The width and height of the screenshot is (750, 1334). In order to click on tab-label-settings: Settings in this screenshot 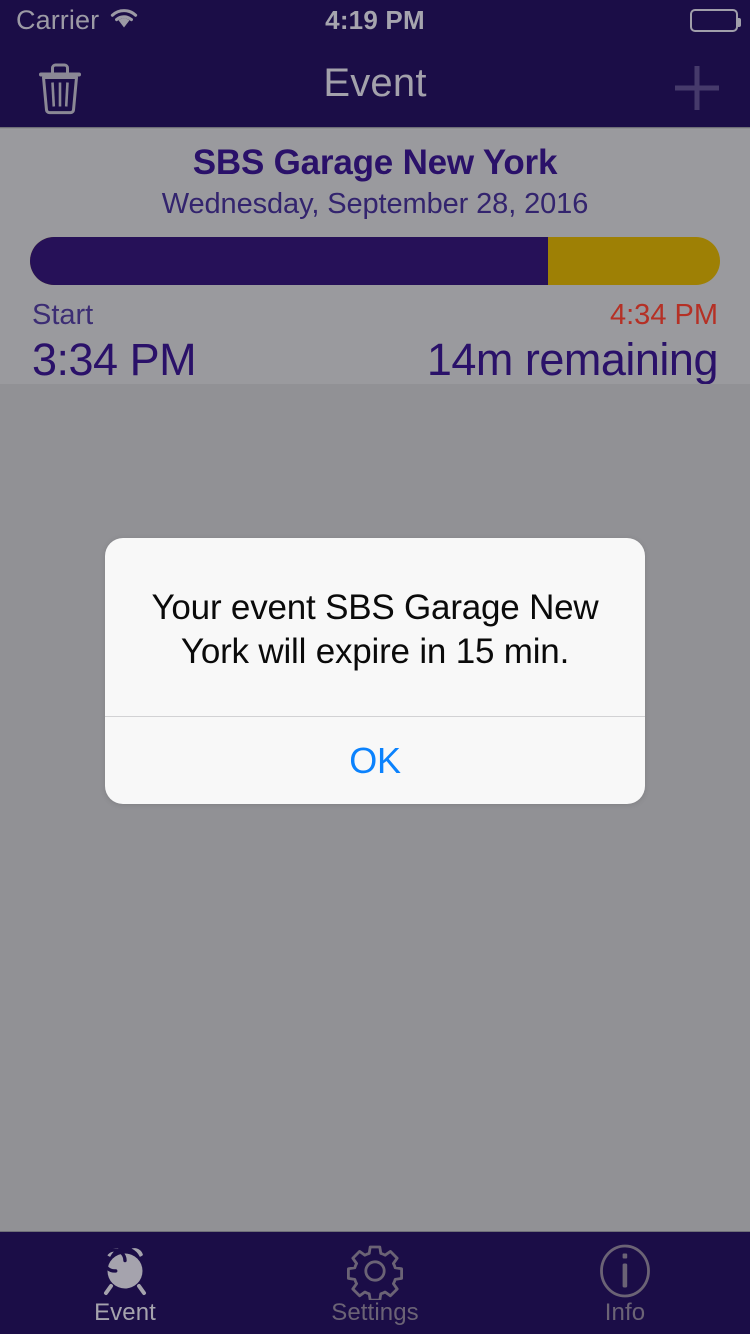, I will do `click(375, 1312)`.